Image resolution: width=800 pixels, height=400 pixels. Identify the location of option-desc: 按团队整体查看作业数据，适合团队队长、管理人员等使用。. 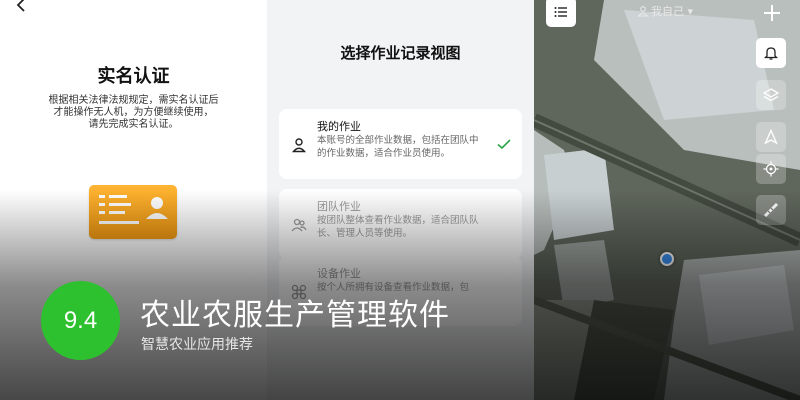
(398, 227).